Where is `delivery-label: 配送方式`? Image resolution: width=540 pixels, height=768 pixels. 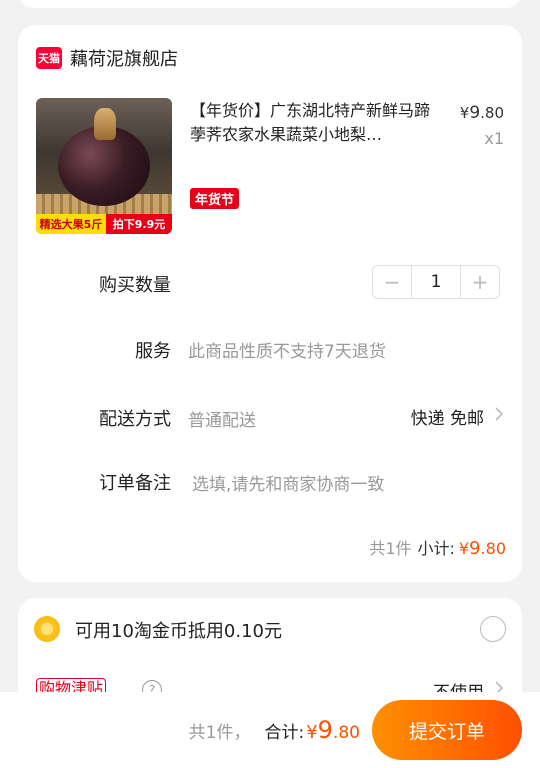 delivery-label: 配送方式 is located at coordinates (135, 419).